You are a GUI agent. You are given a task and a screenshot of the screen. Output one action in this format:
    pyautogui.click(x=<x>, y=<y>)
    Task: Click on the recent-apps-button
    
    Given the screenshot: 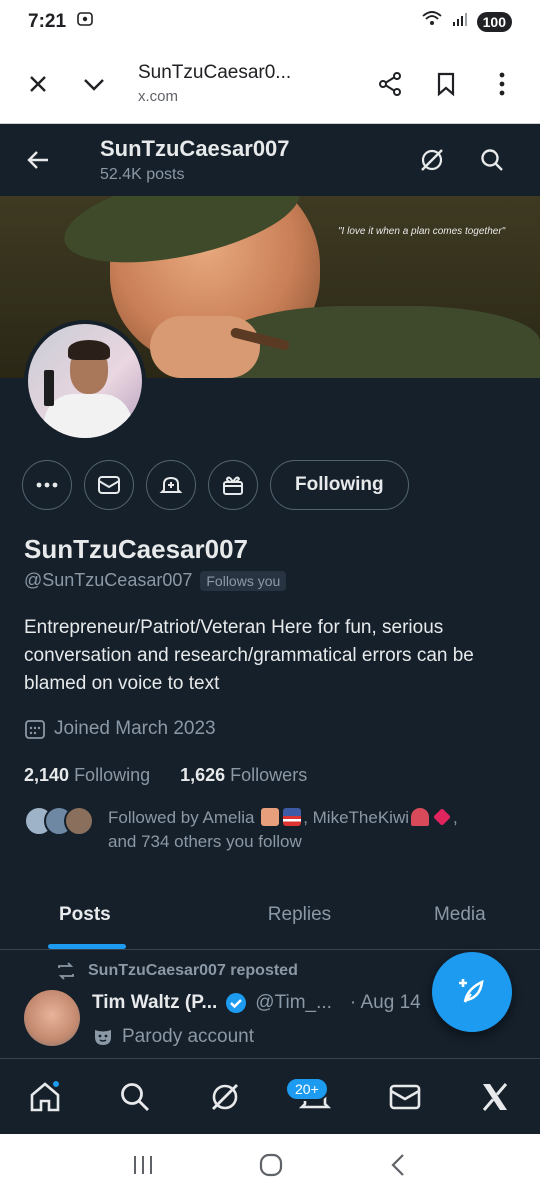 What is the action you would take?
    pyautogui.click(x=143, y=1167)
    